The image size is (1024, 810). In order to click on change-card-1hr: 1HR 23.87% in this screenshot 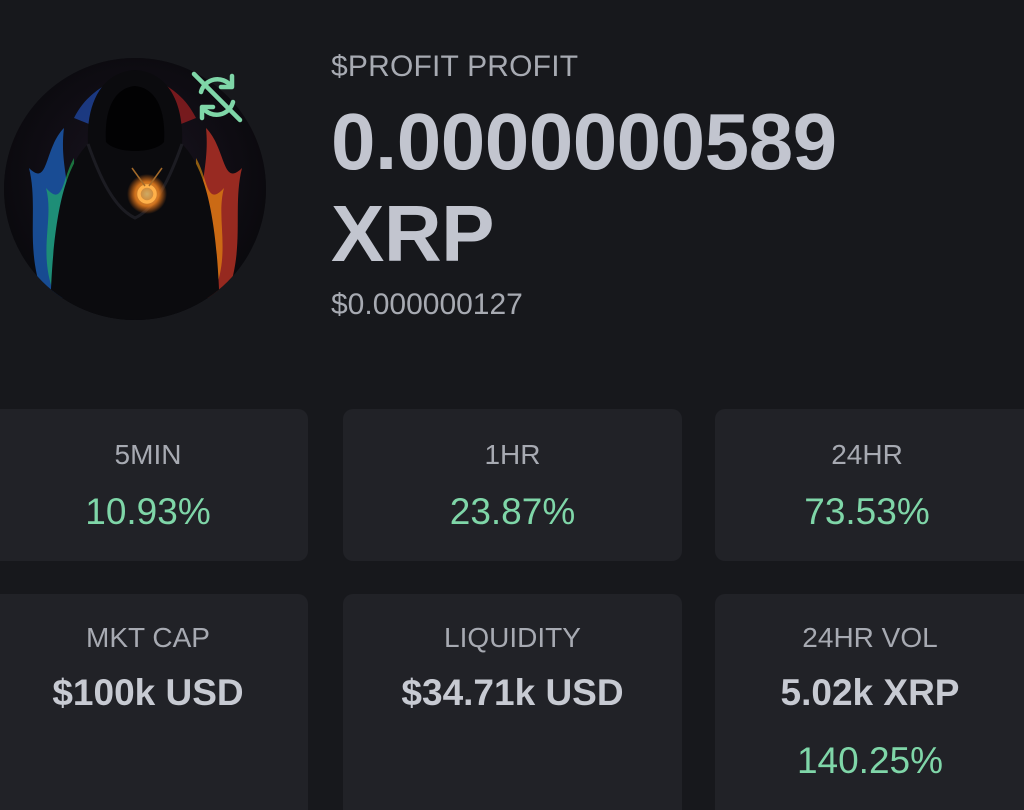, I will do `click(512, 485)`.